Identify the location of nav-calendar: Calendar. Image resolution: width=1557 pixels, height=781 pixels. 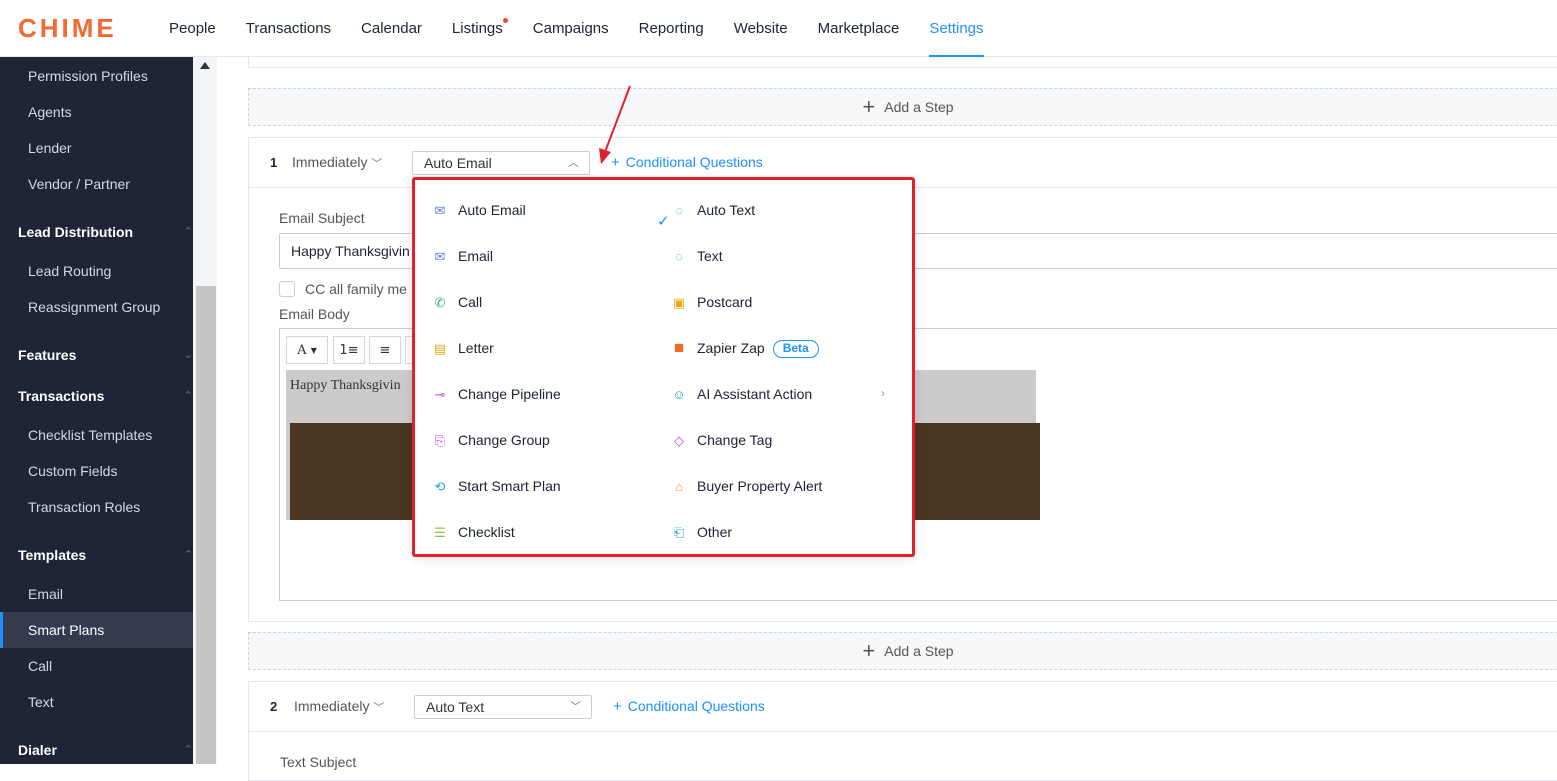
(391, 28).